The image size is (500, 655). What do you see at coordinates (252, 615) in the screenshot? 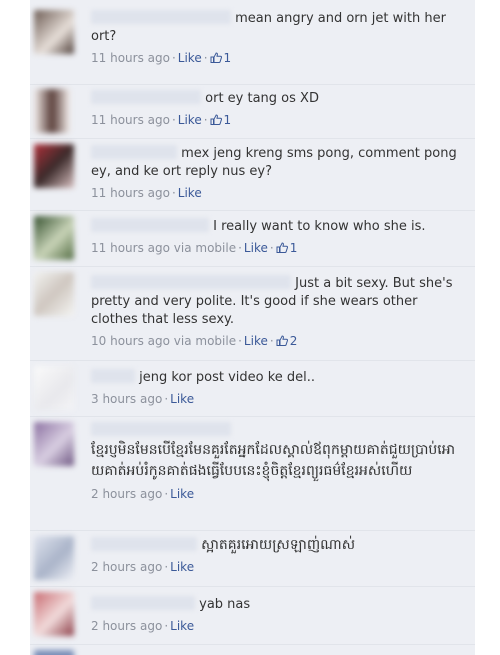
I see `comment-item: yab nas 2 hours ago · Like` at bounding box center [252, 615].